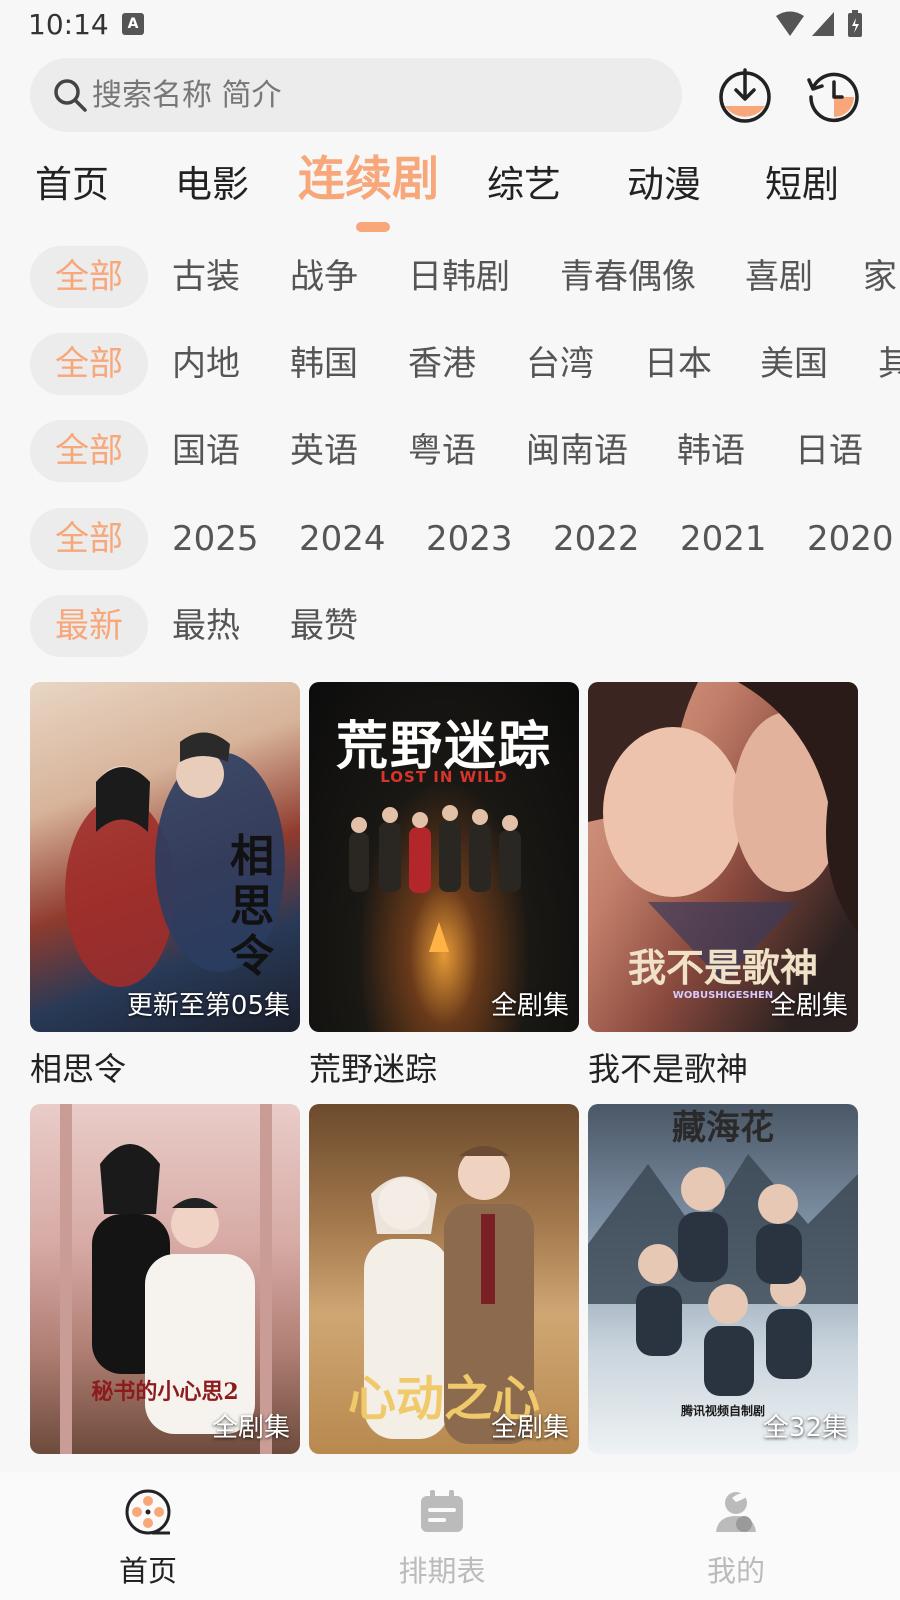 The image size is (900, 1600). I want to click on poster-image: 我不是歌神 WOBUSHIGESHEN 全剧集, so click(723, 857).